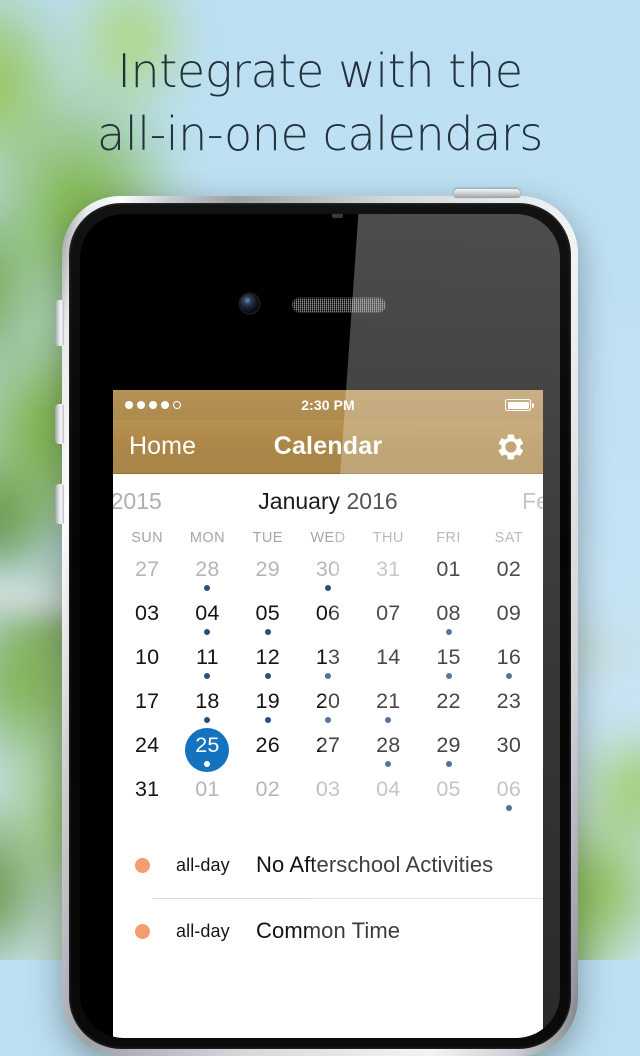  Describe the element at coordinates (147, 789) in the screenshot. I see `calendar-day-number: 31` at that location.